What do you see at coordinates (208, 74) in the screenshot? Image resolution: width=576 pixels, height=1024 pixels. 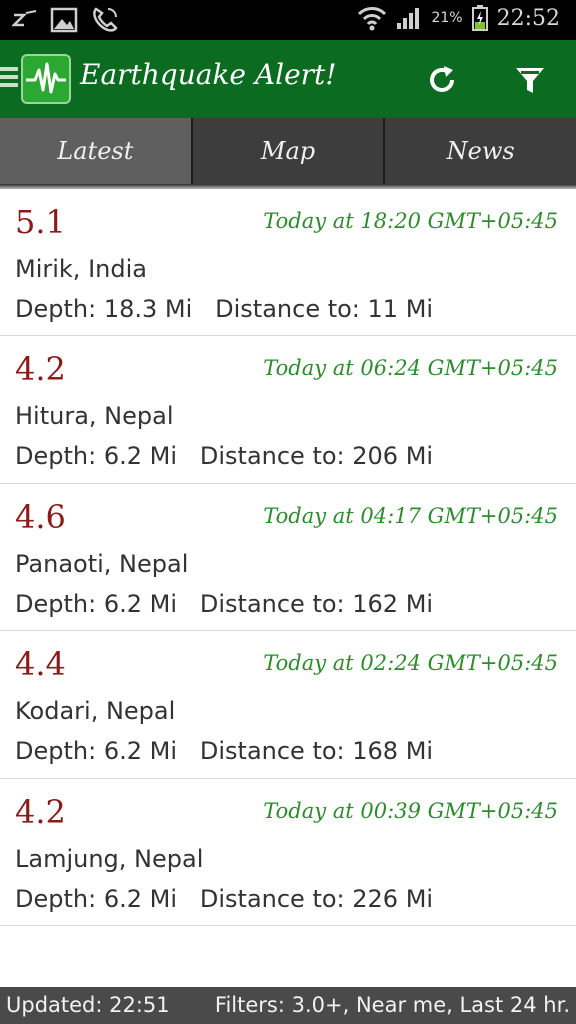 I see `app-title: Earthquake Alert!` at bounding box center [208, 74].